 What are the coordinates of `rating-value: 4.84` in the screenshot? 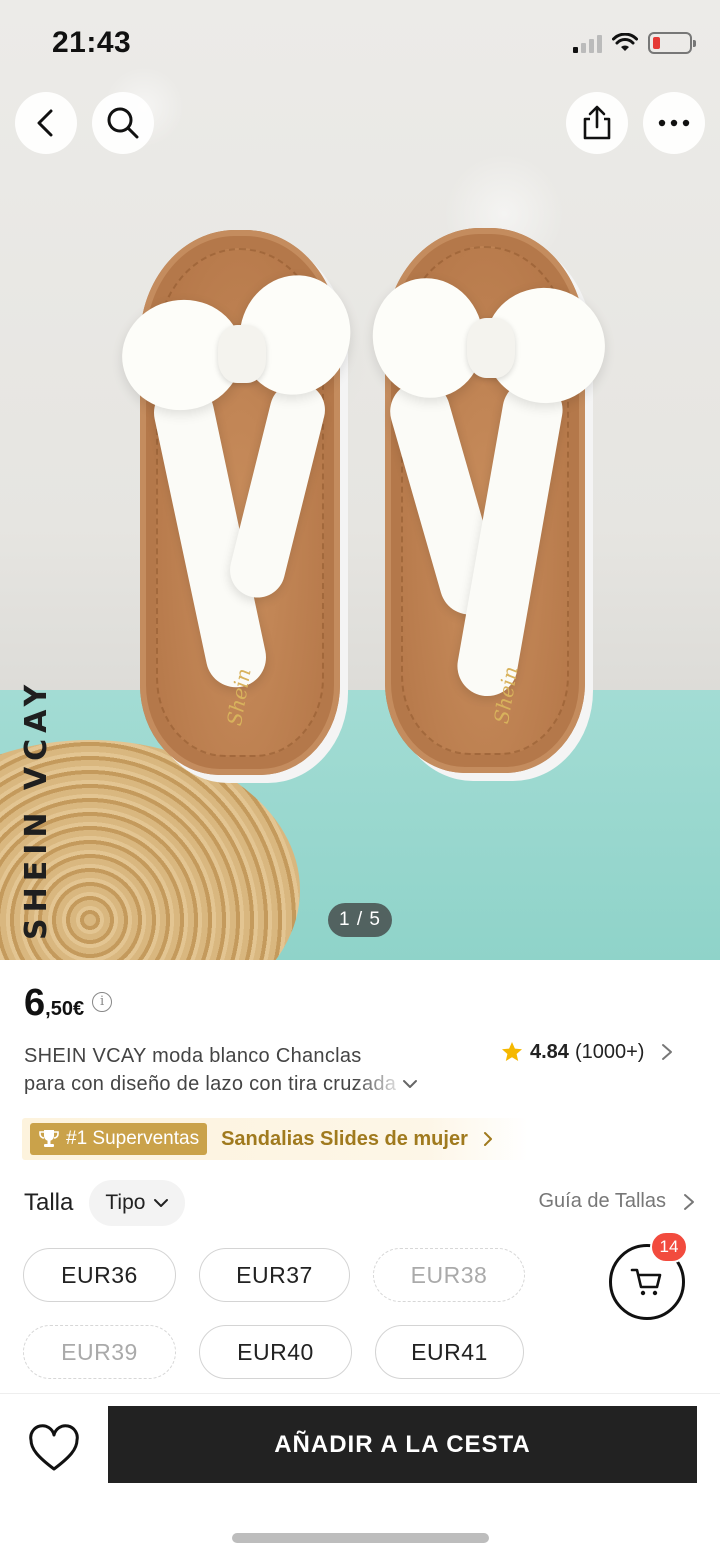 It's located at (549, 1051).